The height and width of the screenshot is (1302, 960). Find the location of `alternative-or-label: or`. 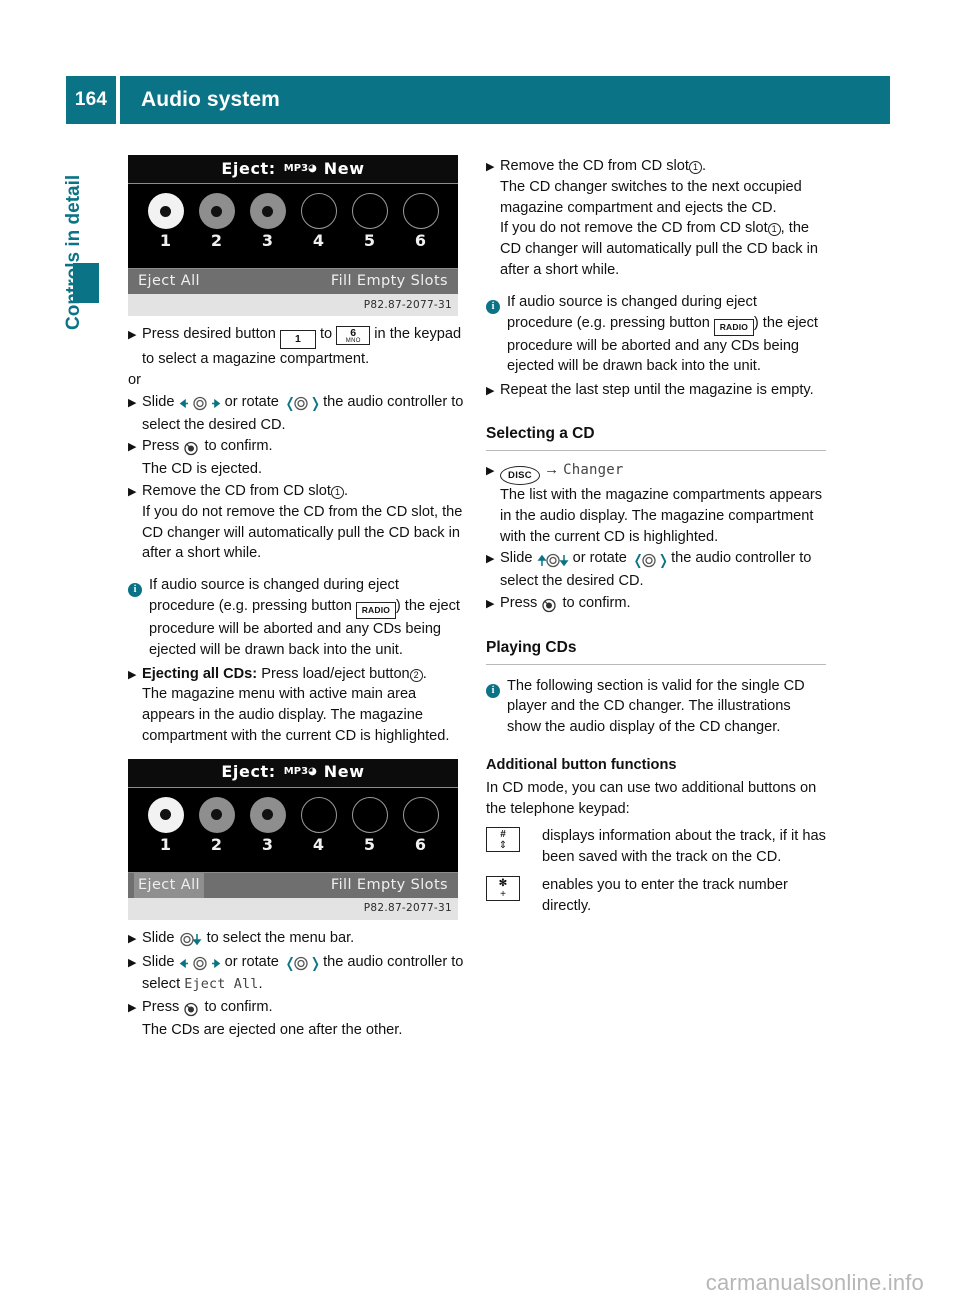

alternative-or-label: or is located at coordinates (134, 379).